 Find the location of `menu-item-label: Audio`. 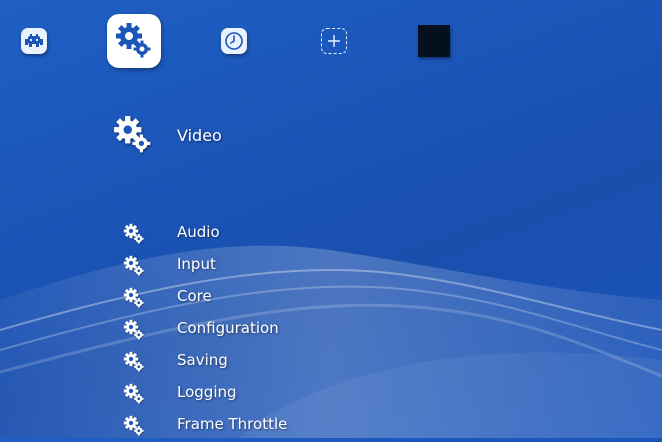

menu-item-label: Audio is located at coordinates (198, 232).